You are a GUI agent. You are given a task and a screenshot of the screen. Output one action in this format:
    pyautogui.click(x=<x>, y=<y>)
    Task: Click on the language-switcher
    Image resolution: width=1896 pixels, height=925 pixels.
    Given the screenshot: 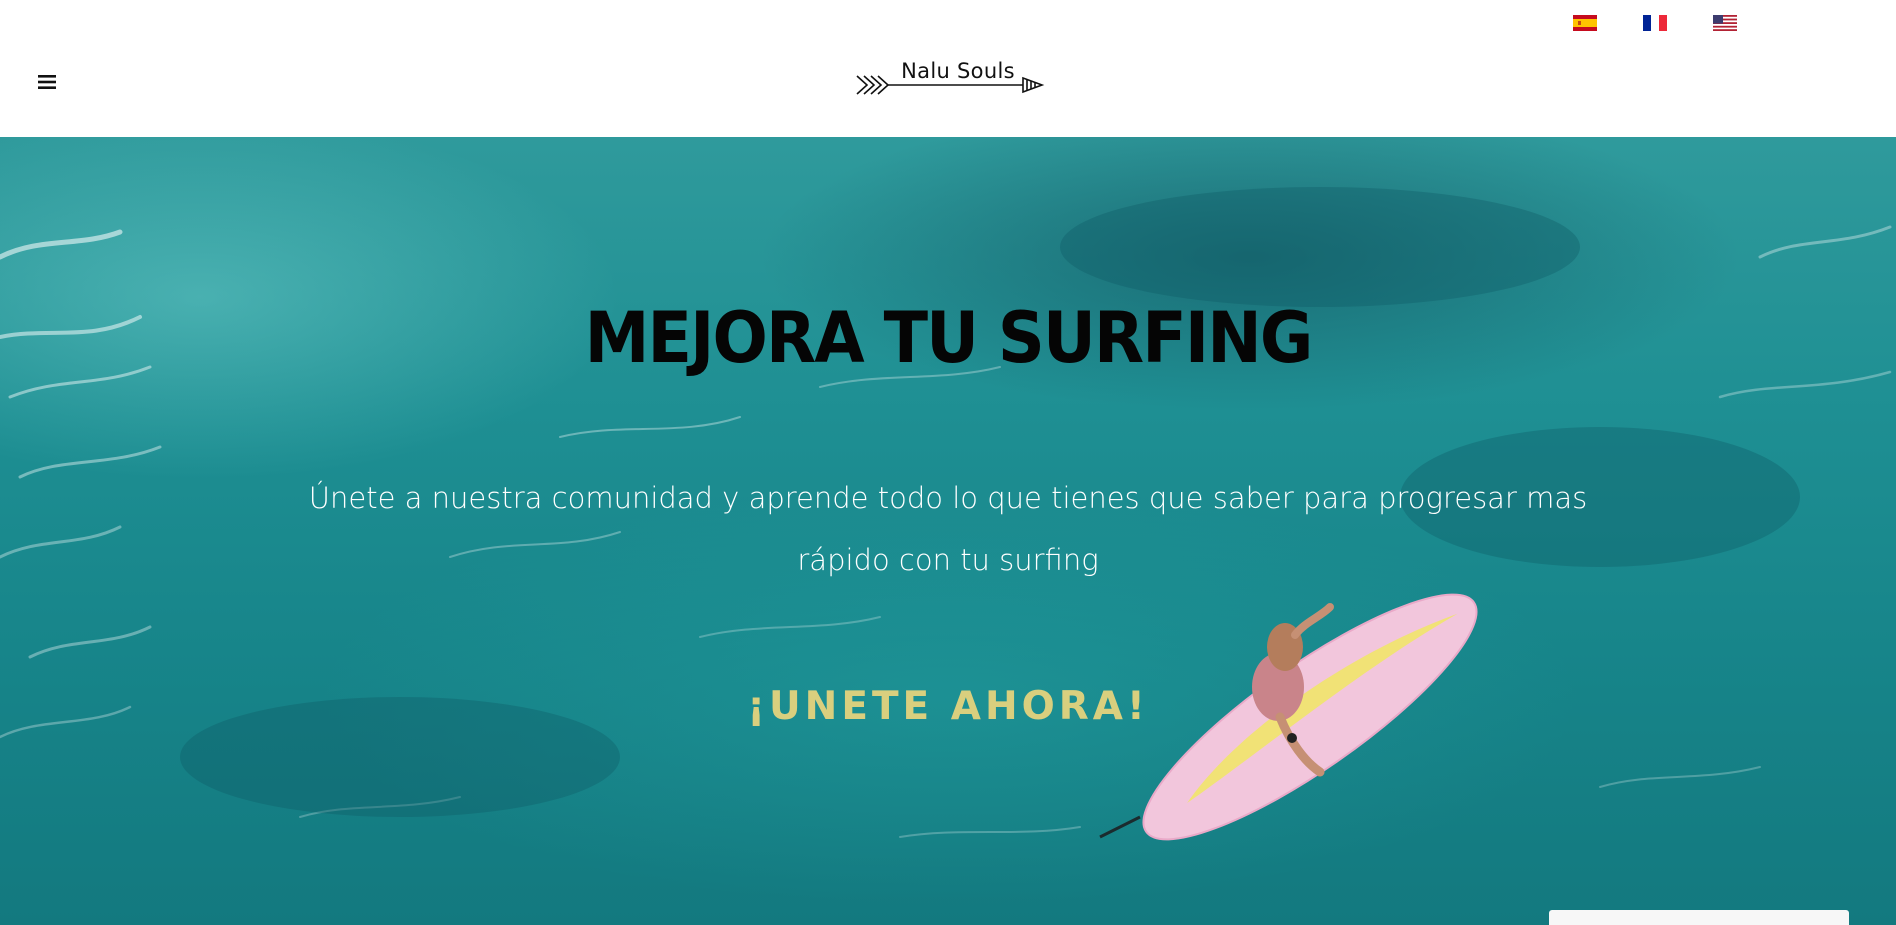 What is the action you would take?
    pyautogui.click(x=1655, y=23)
    